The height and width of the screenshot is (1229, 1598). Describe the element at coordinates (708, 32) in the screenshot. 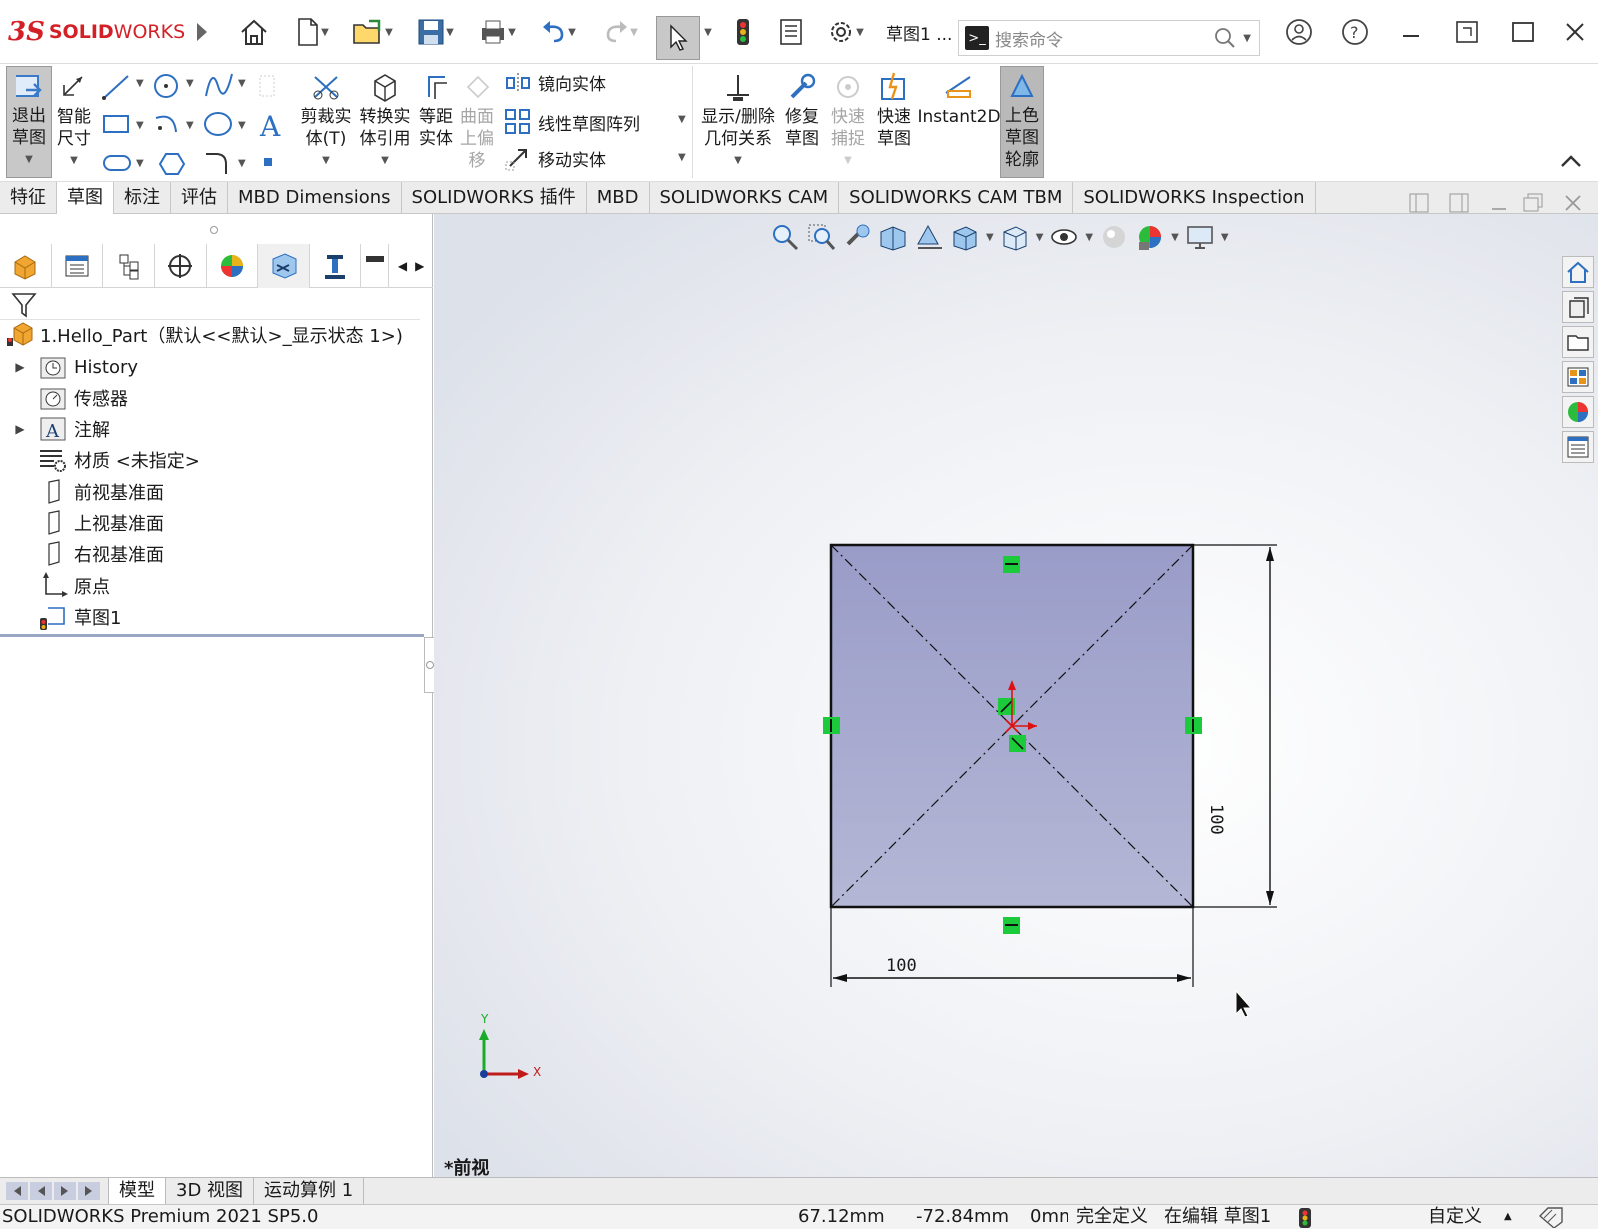

I see `select-dropdown-icon: ▼` at that location.